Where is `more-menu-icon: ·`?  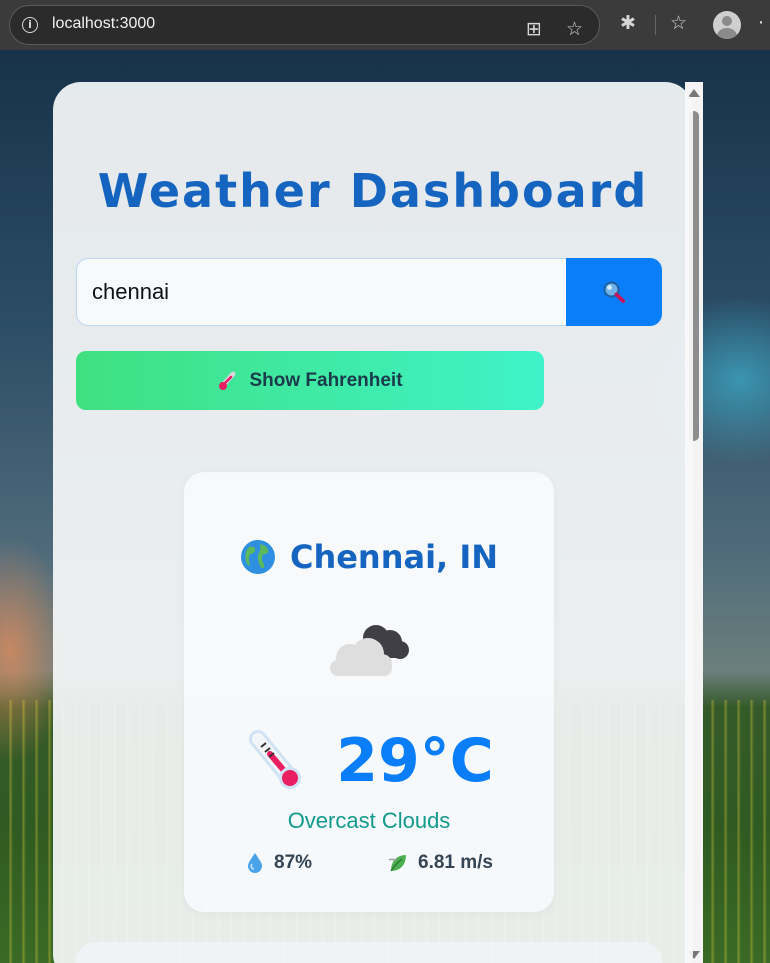 more-menu-icon: · is located at coordinates (761, 23).